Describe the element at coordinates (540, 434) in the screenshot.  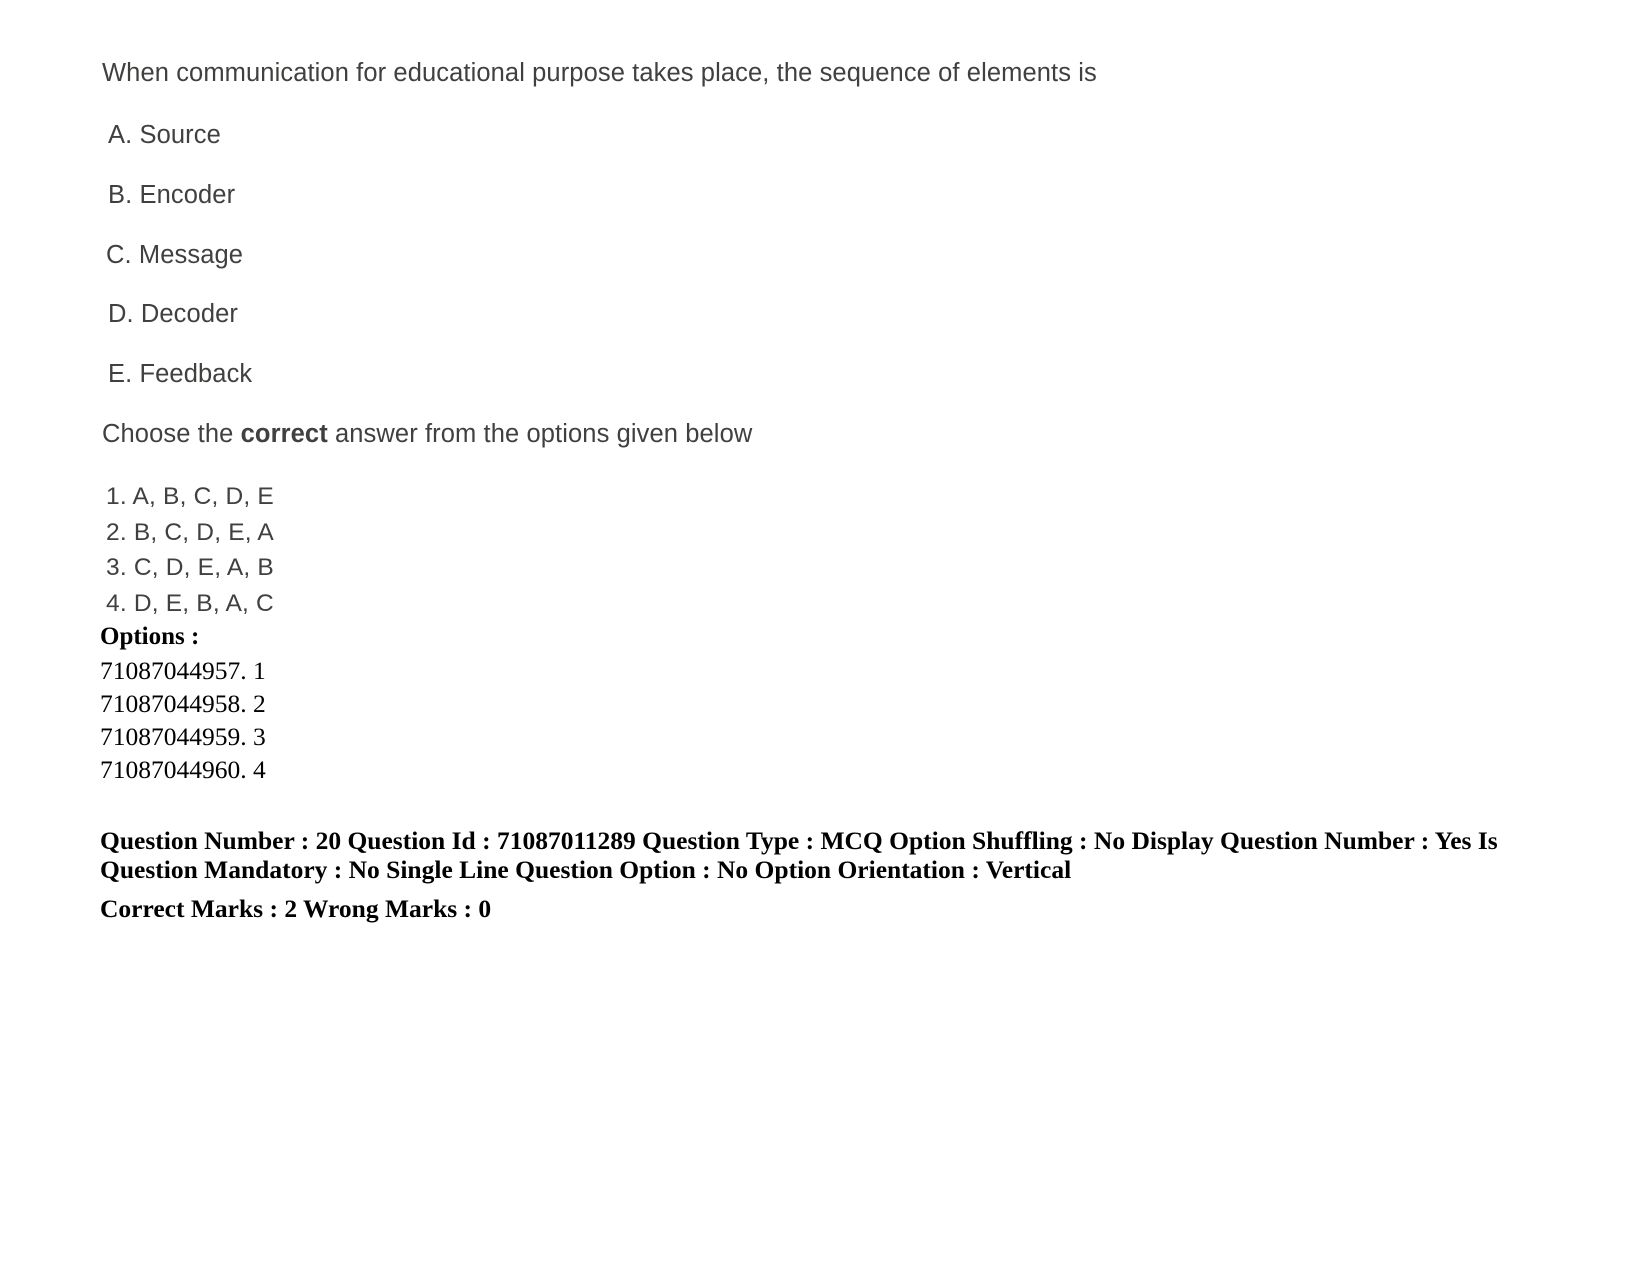
I see `instruction-suffix: answer from the options given below` at that location.